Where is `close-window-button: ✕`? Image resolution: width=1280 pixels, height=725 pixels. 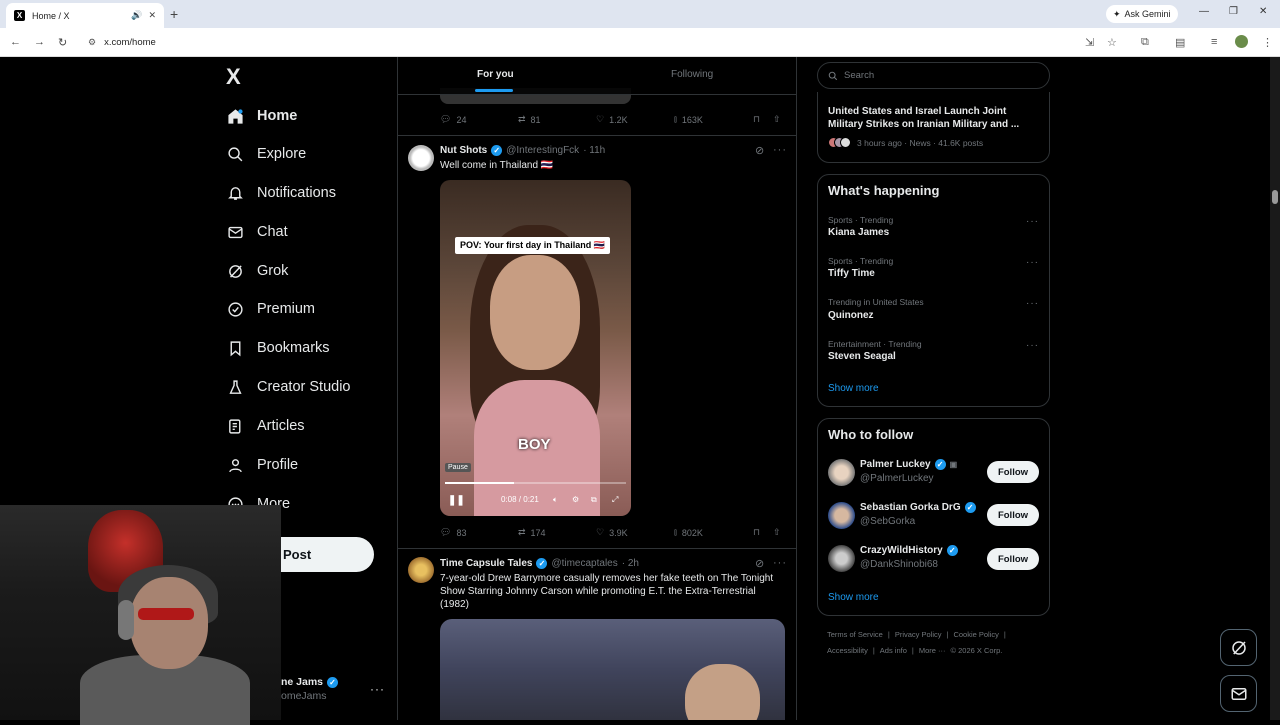
close-window-button: ✕ is located at coordinates (1263, 11).